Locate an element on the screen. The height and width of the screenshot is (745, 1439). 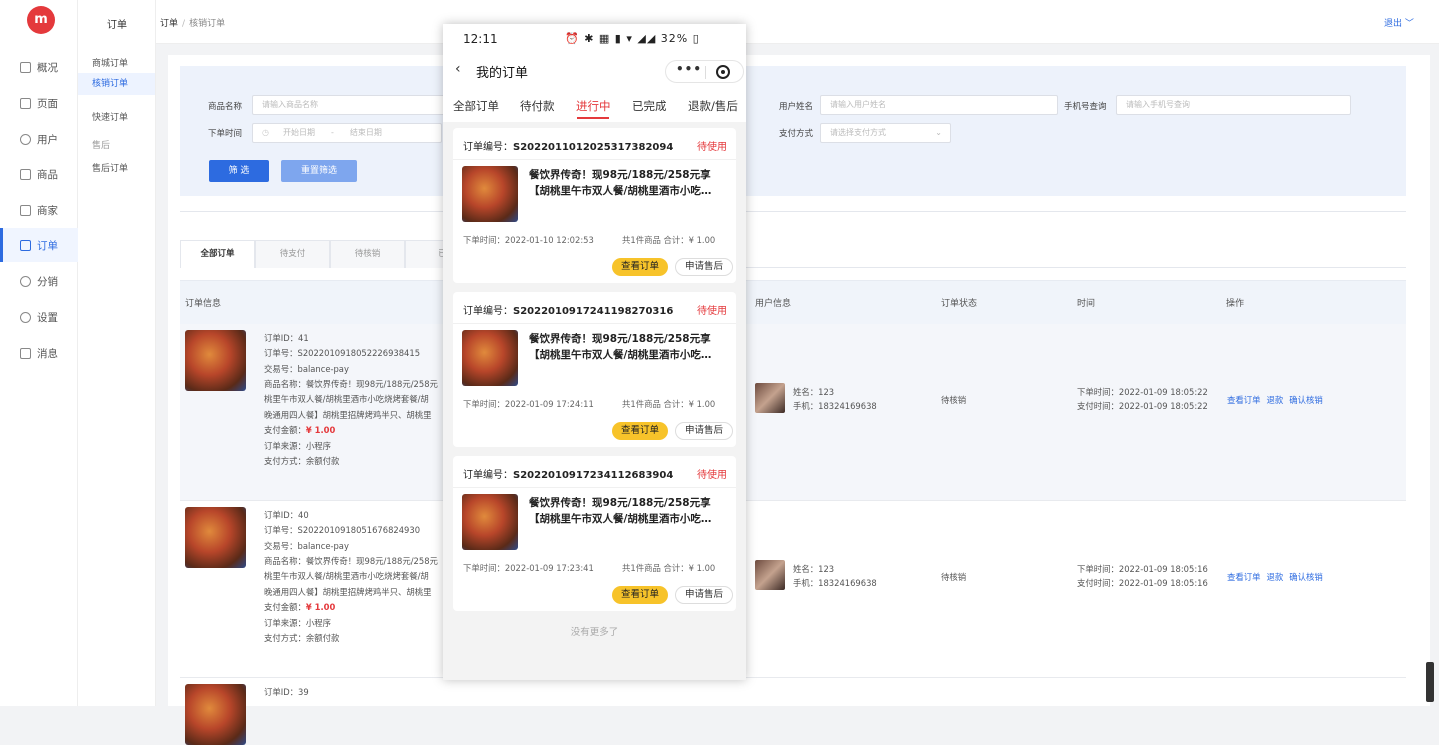
tab-pending-payment: 待支付 is located at coordinates (292, 254).